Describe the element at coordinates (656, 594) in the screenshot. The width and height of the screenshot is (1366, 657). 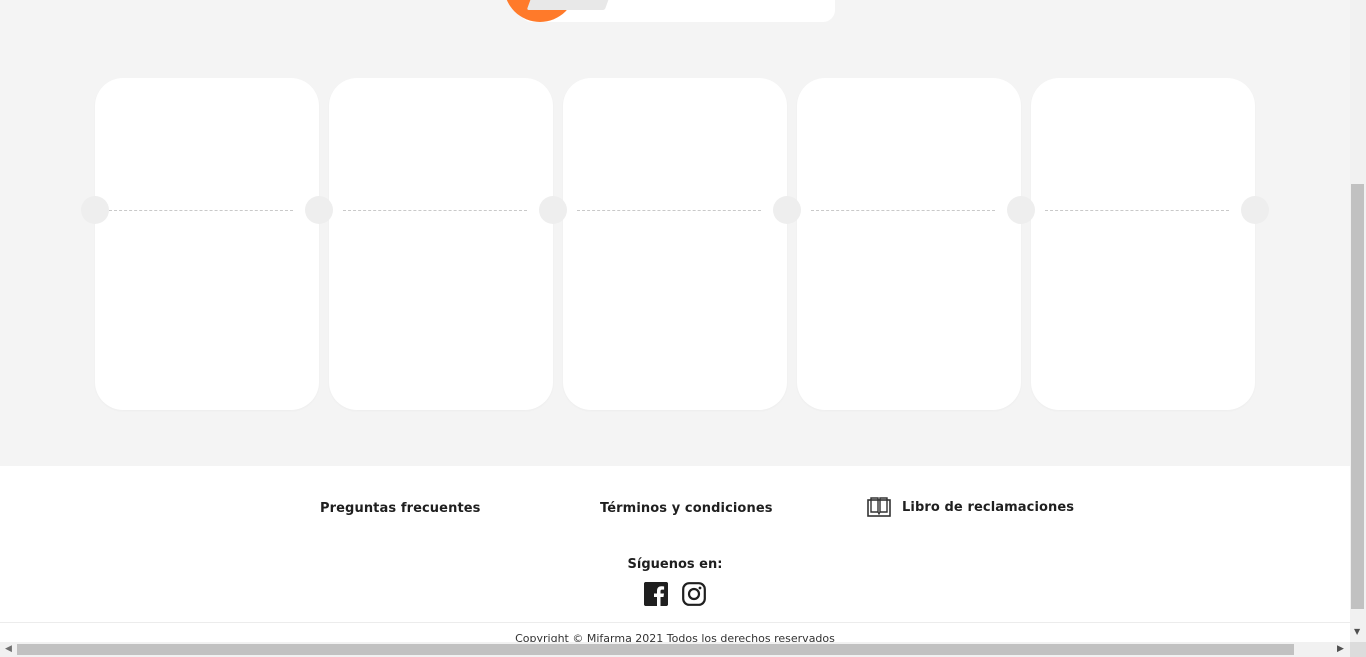
I see `facebook-icon` at that location.